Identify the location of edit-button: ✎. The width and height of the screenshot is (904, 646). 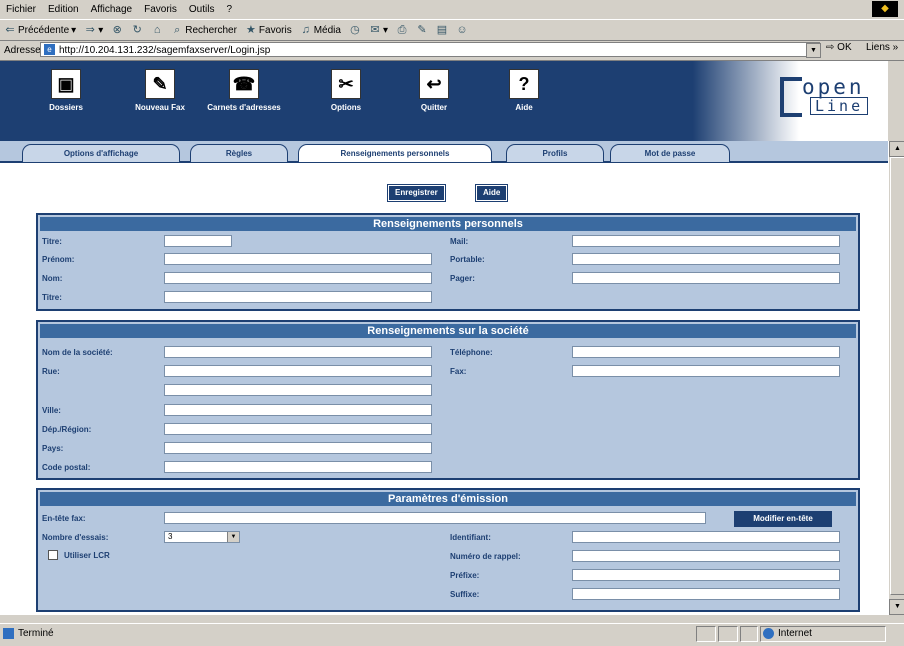
(422, 30).